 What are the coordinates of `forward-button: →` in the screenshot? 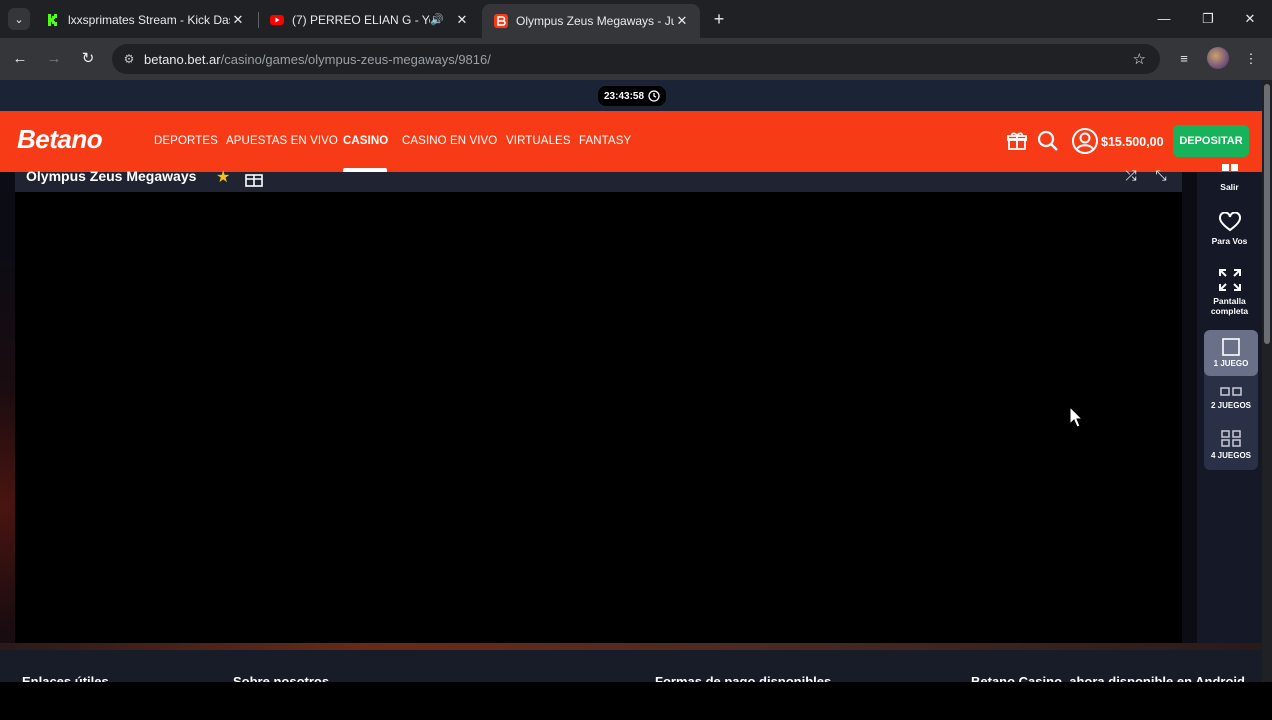 It's located at (54, 59).